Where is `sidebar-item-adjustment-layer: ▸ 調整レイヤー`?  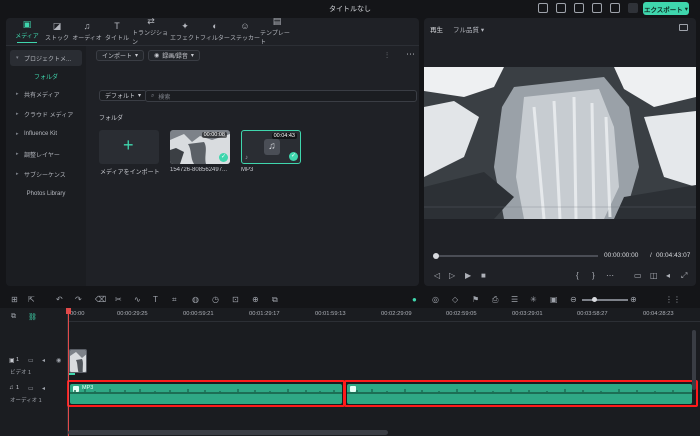
sidebar-item-adjustment-layer: ▸ 調整レイヤー is located at coordinates (46, 154).